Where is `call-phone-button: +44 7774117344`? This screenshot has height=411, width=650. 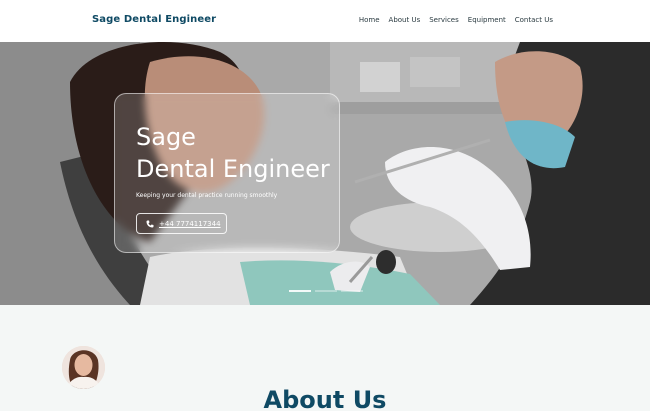
call-phone-button: +44 7774117344 is located at coordinates (181, 223).